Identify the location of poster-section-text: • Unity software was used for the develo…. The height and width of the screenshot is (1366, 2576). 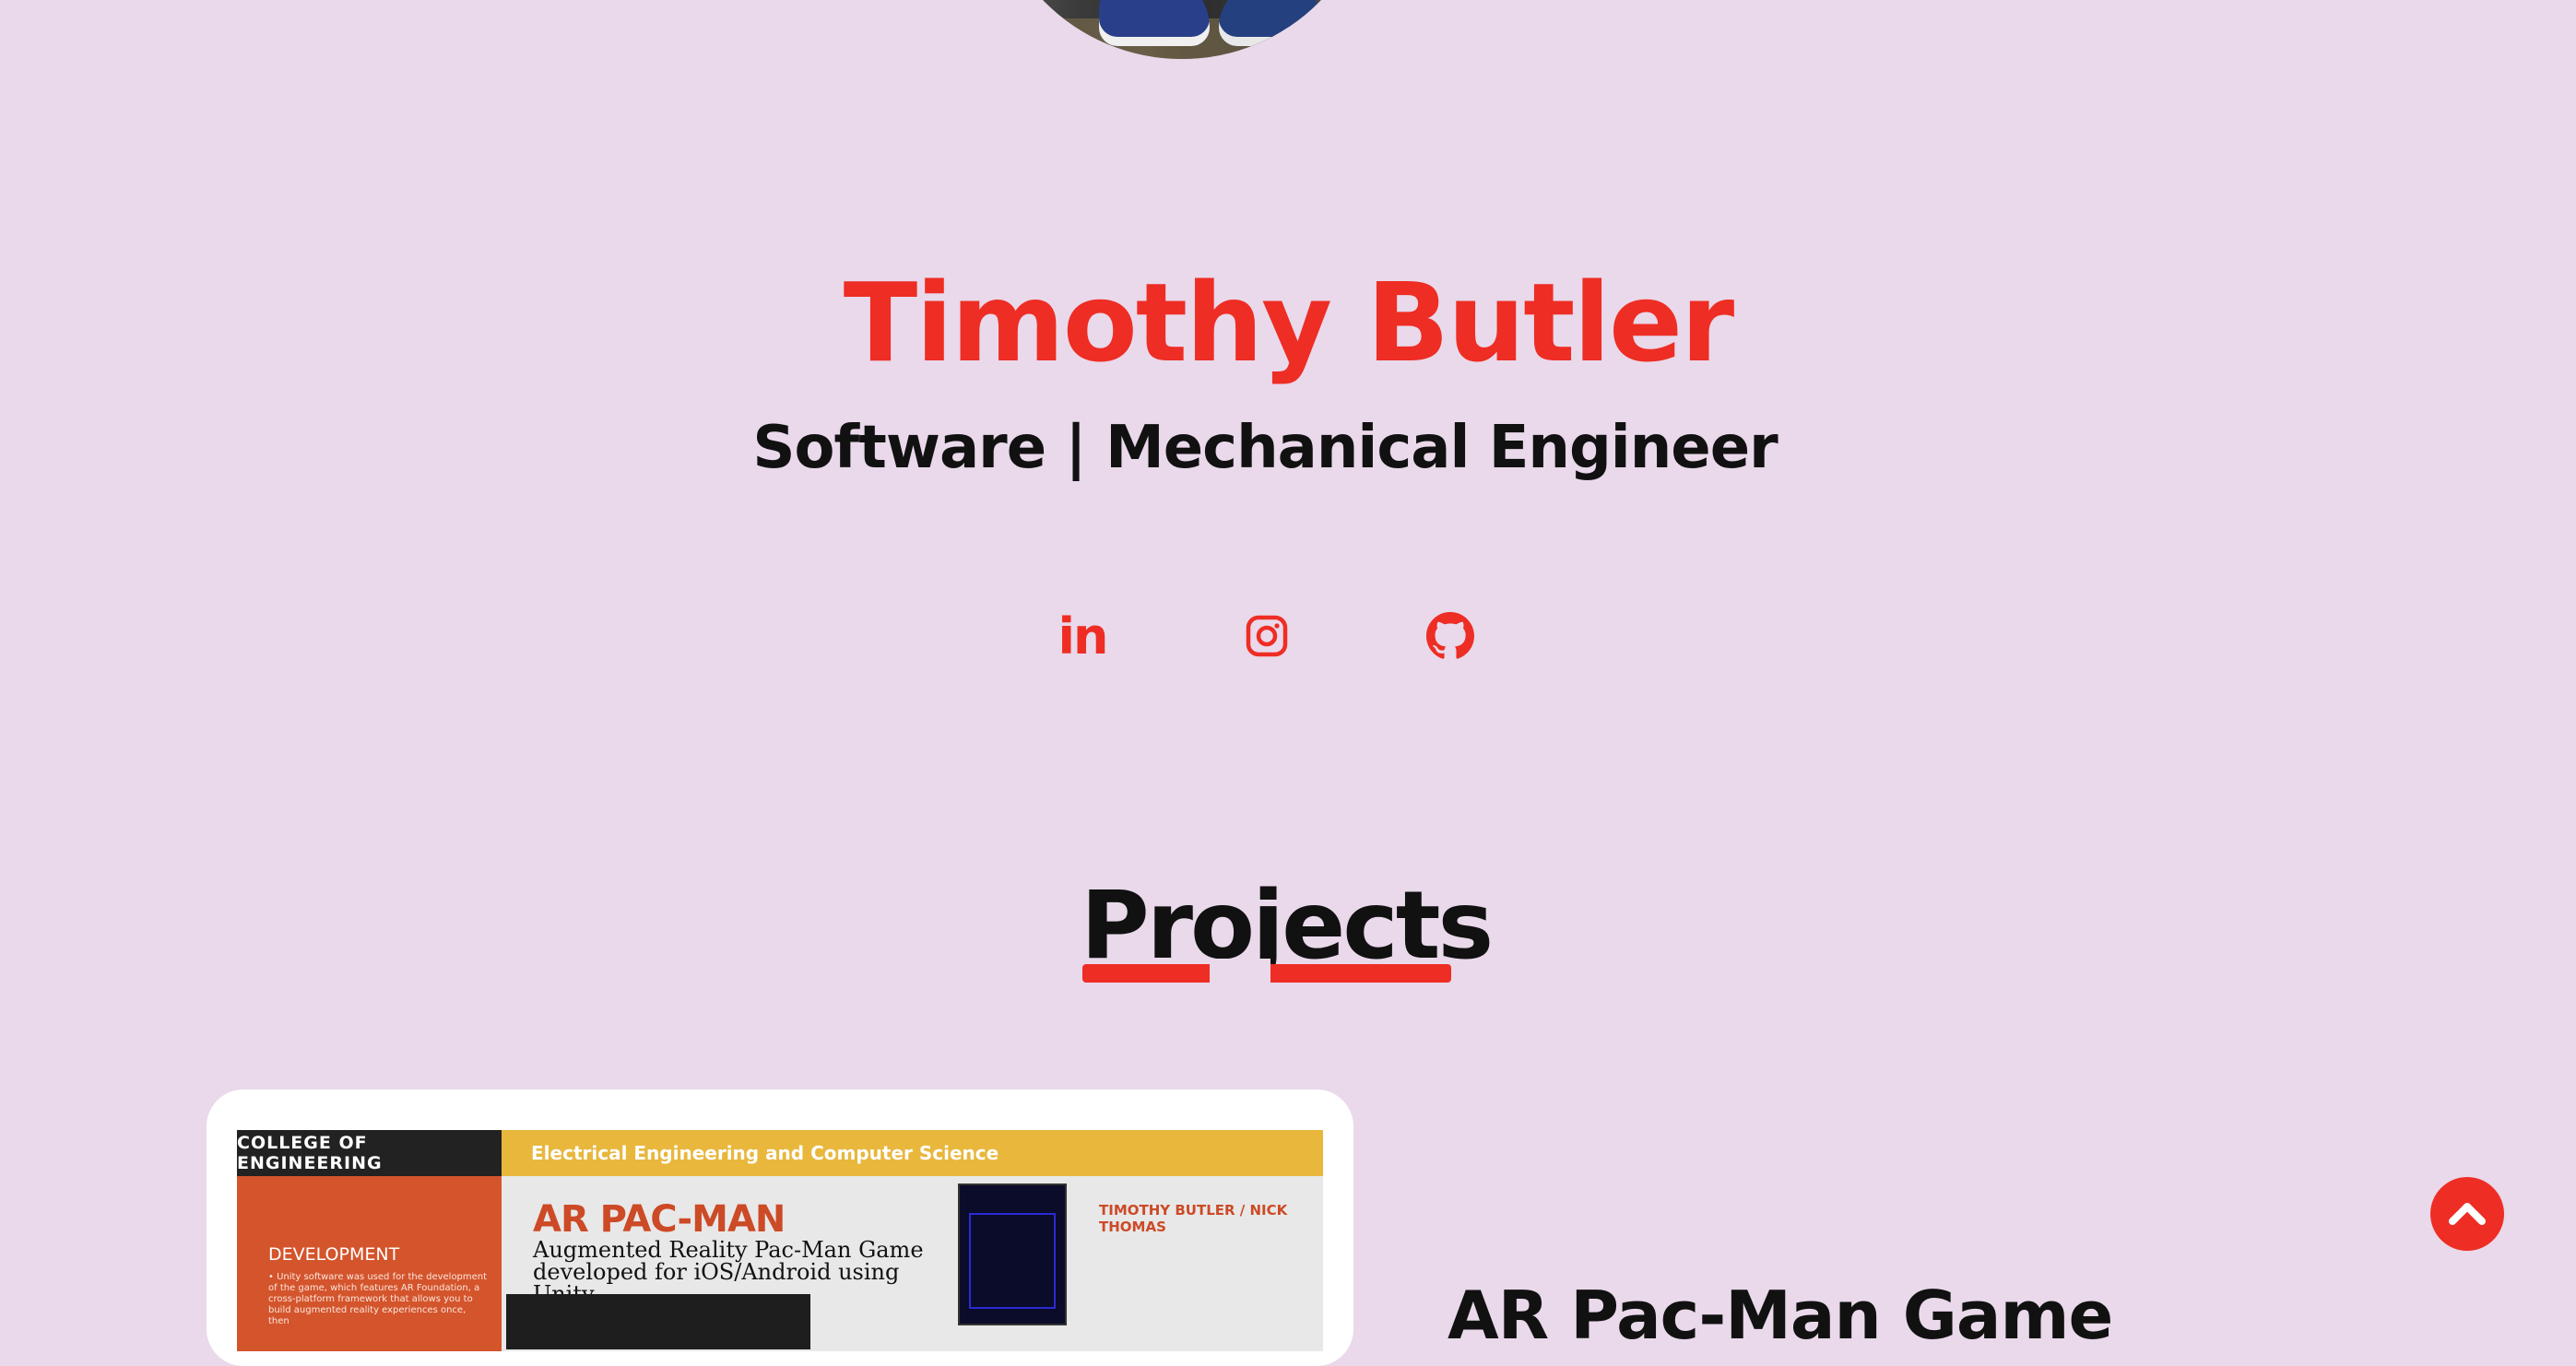
(378, 1299).